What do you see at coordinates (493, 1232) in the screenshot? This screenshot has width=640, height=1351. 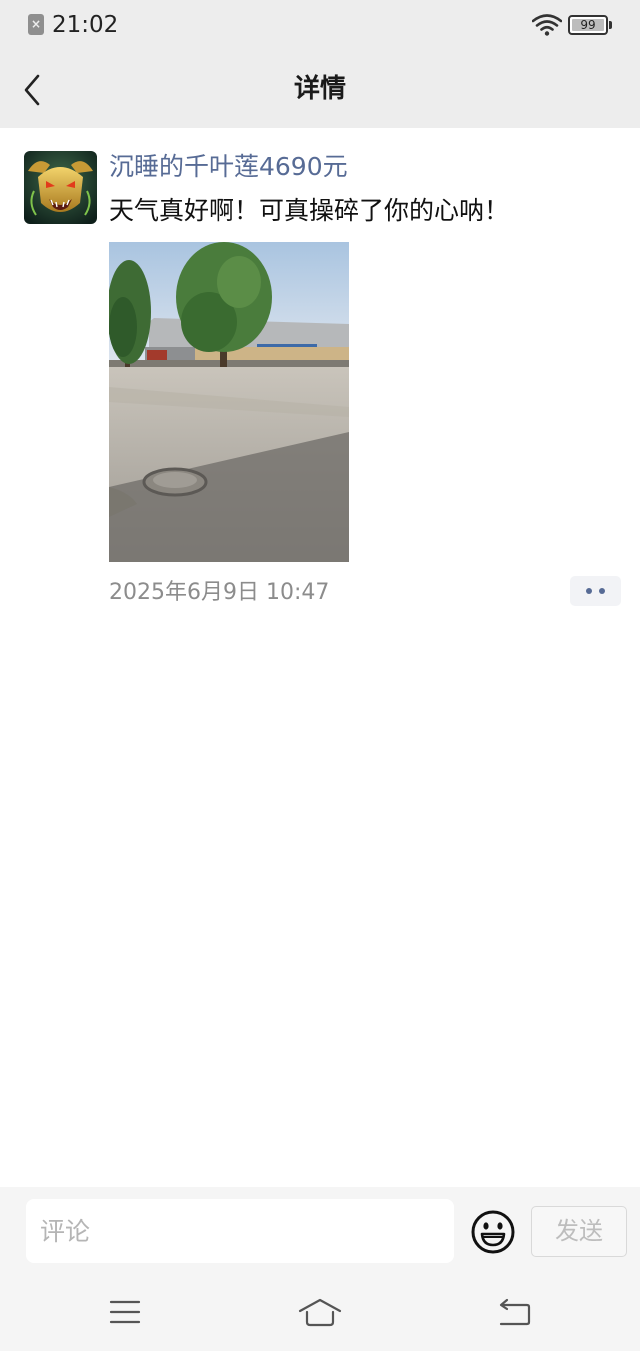 I see `smiley-icon` at bounding box center [493, 1232].